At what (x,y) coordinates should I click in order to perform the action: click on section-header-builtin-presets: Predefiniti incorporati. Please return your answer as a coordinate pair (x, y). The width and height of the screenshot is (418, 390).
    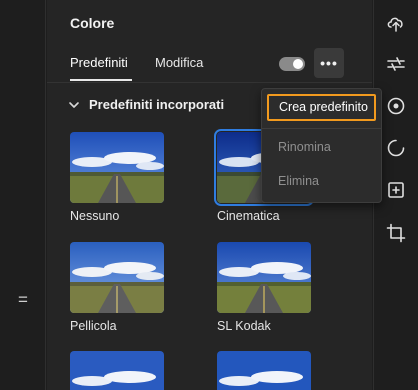
    Looking at the image, I should click on (145, 104).